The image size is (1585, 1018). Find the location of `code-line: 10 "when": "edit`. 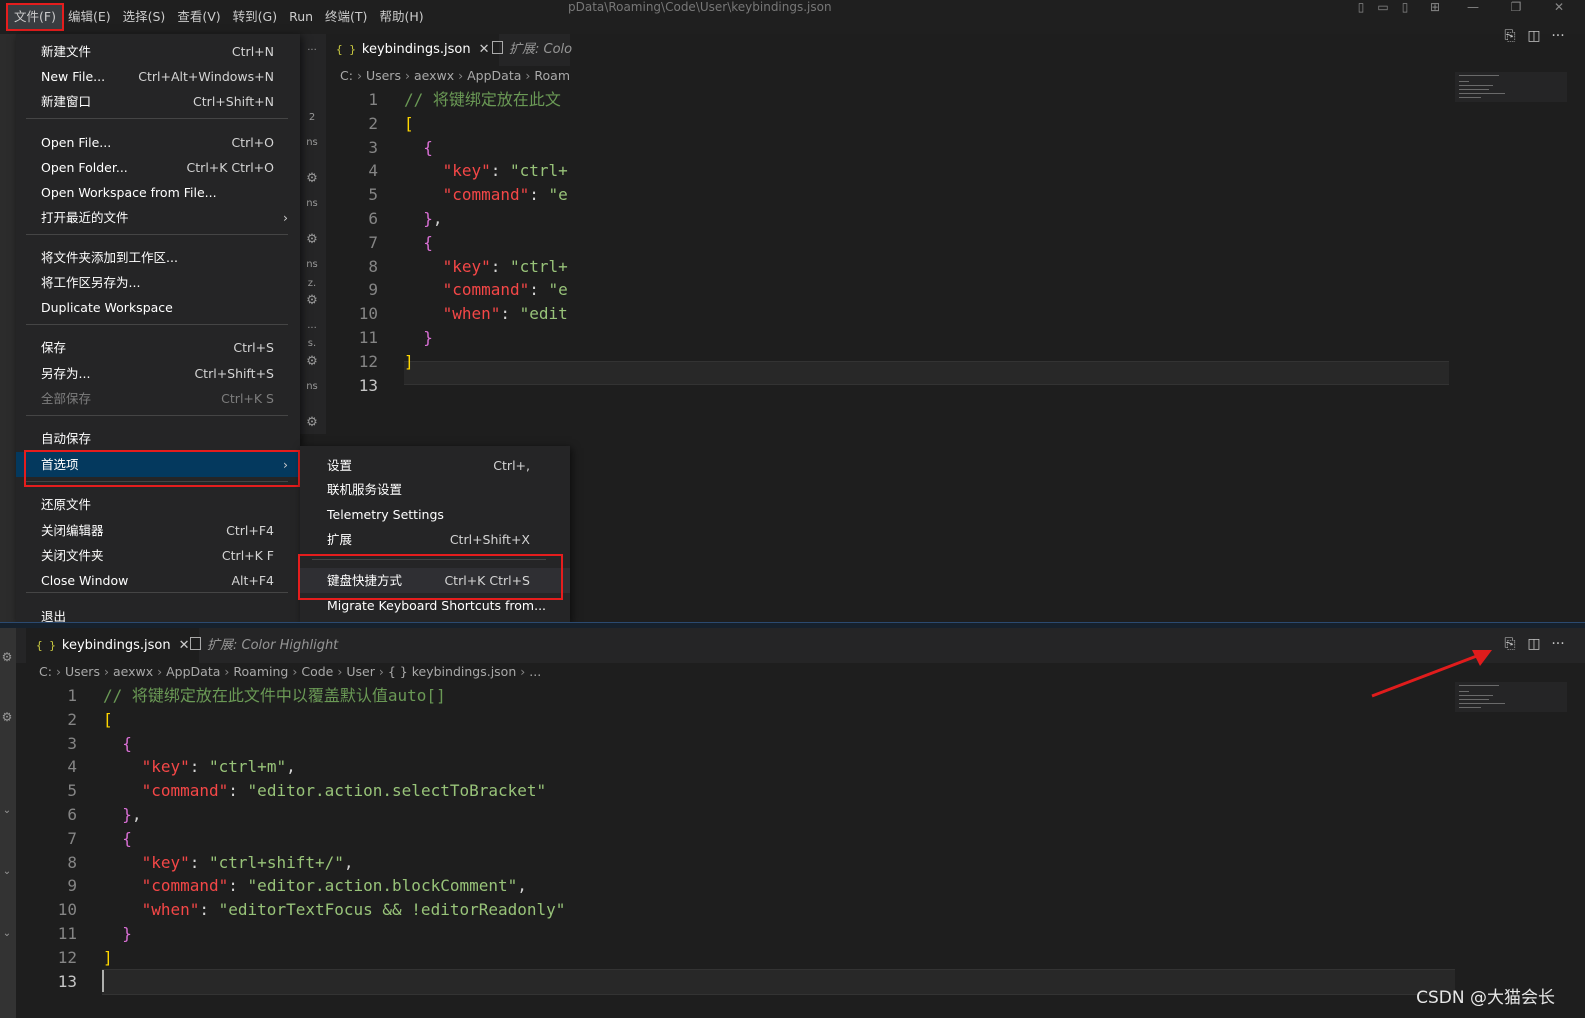

code-line: 10 "when": "edit is located at coordinates (447, 314).